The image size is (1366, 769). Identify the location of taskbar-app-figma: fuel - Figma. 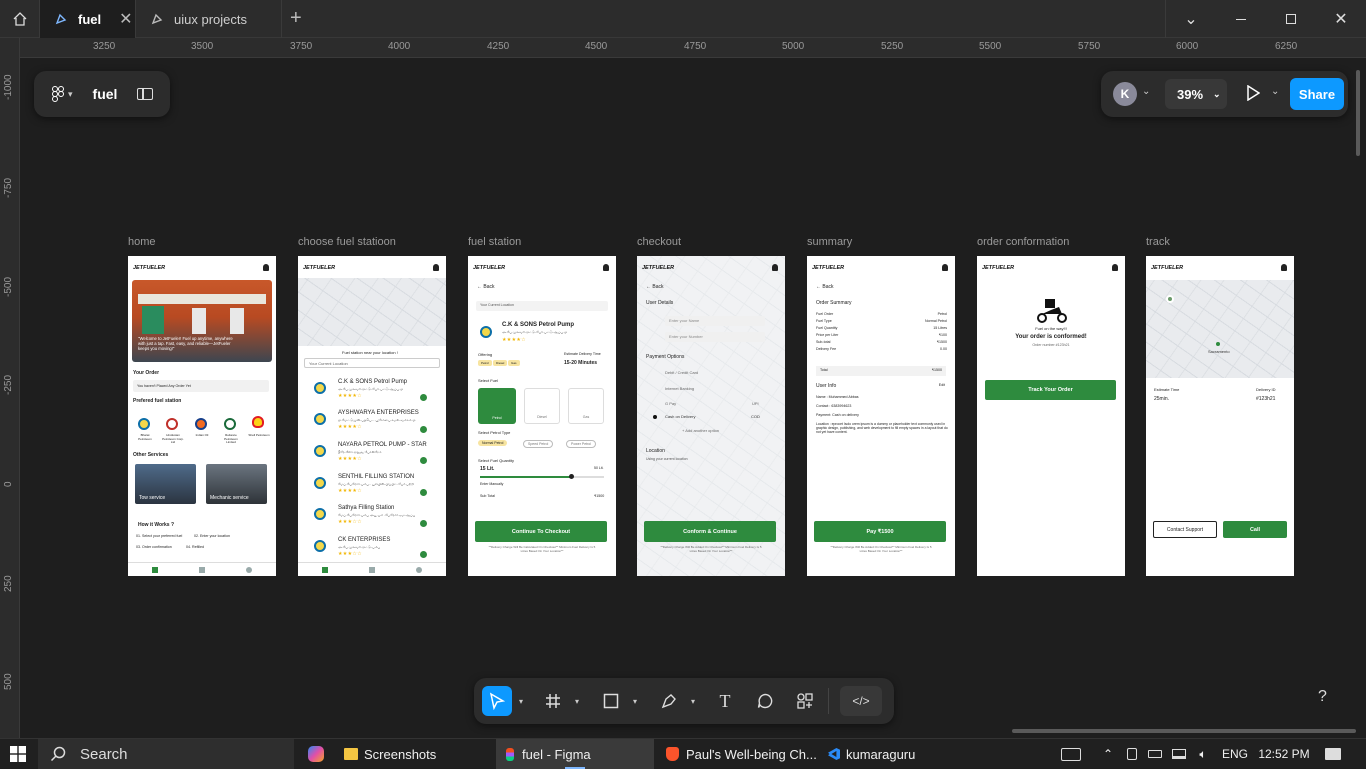
(575, 754).